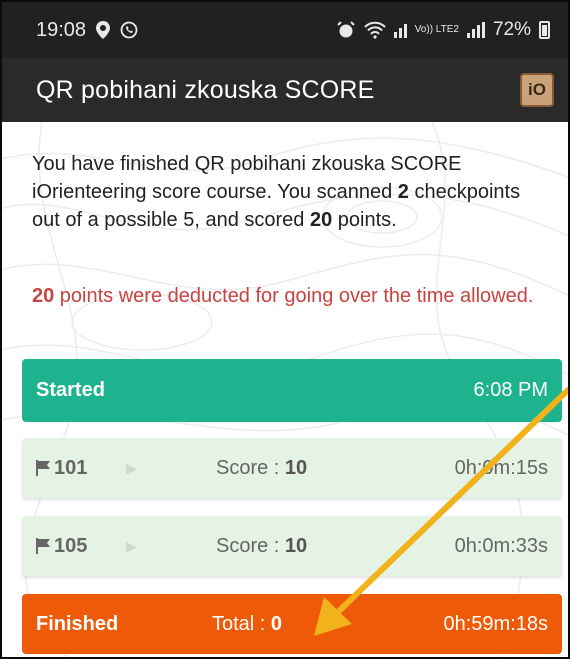 The height and width of the screenshot is (659, 570). Describe the element at coordinates (276, 623) in the screenshot. I see `total-value: 0` at that location.